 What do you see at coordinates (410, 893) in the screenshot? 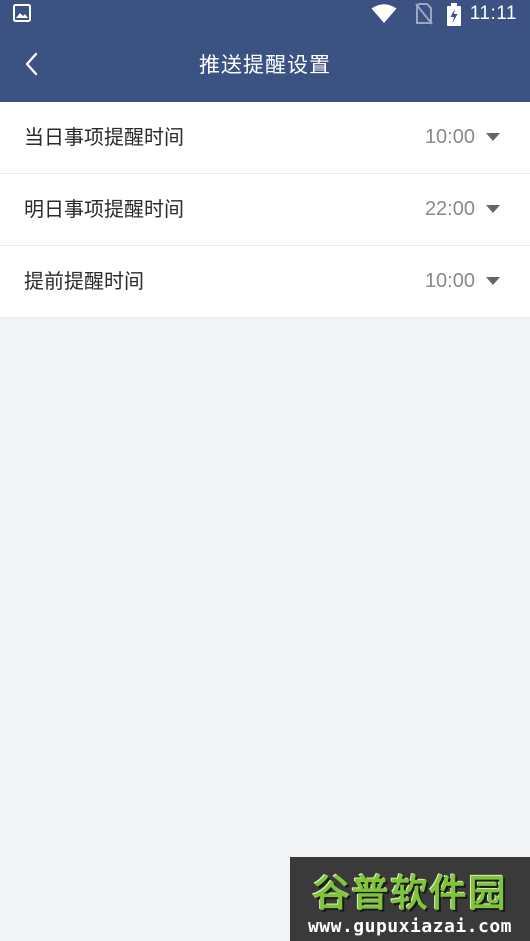
I see `watermark-brand: 谷普软件园` at bounding box center [410, 893].